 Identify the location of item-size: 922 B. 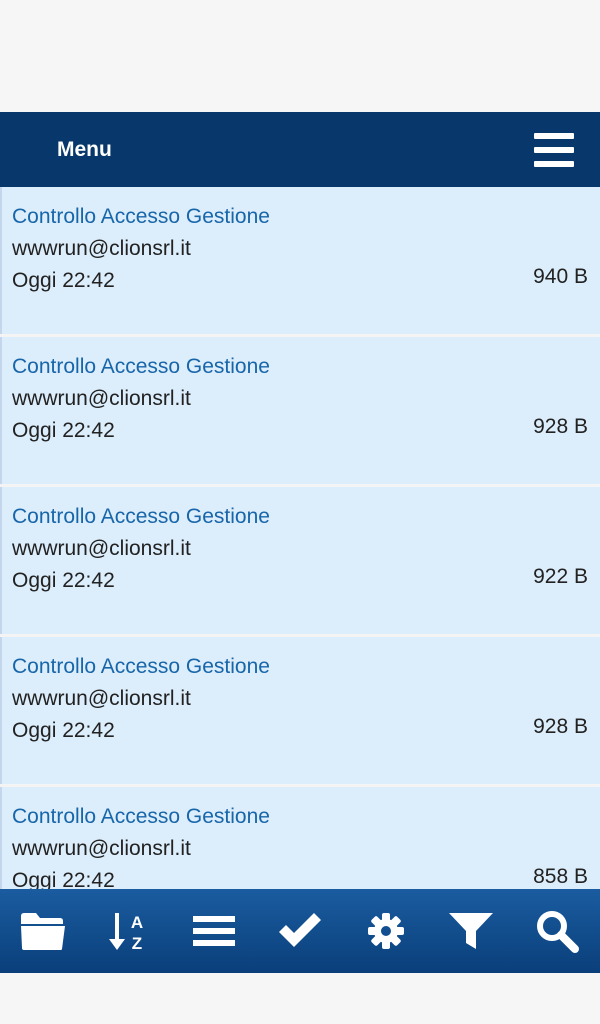
(560, 576).